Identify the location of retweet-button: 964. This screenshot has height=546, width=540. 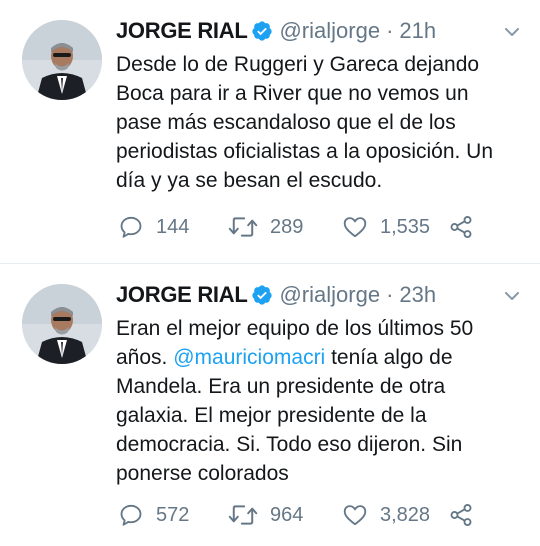
(269, 515).